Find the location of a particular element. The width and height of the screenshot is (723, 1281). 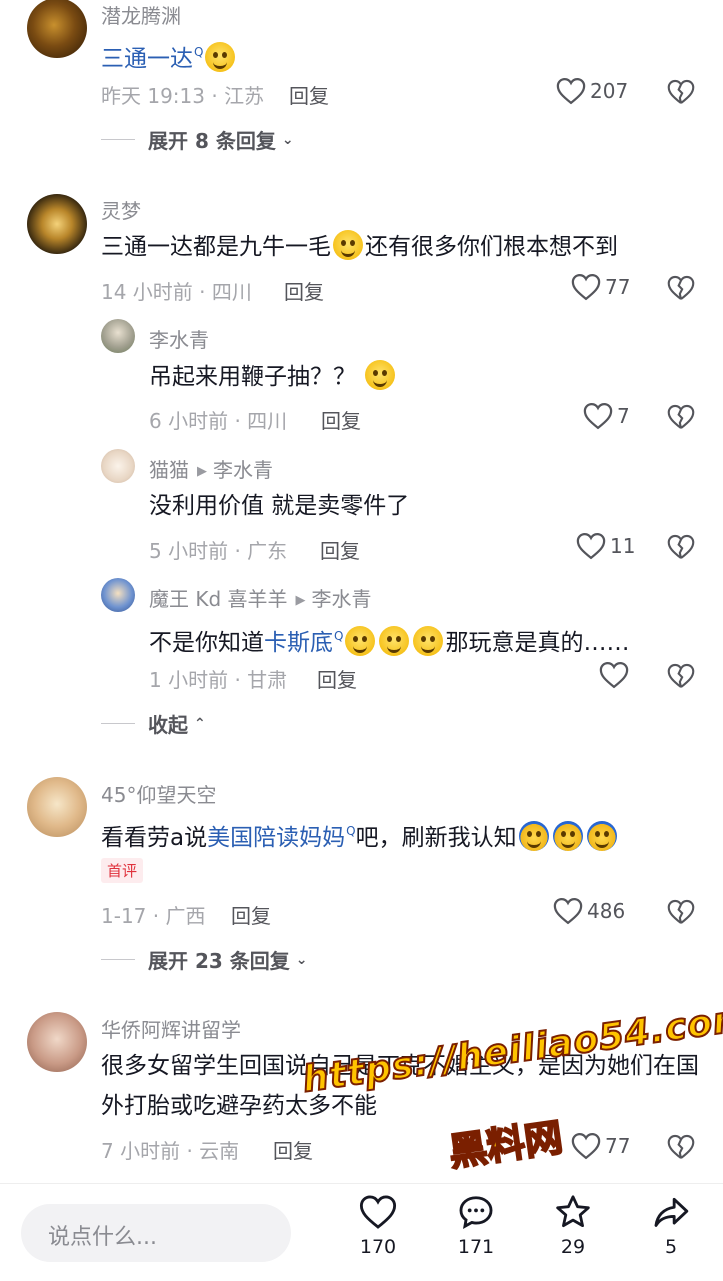

comment-count: 171 is located at coordinates (476, 1247).